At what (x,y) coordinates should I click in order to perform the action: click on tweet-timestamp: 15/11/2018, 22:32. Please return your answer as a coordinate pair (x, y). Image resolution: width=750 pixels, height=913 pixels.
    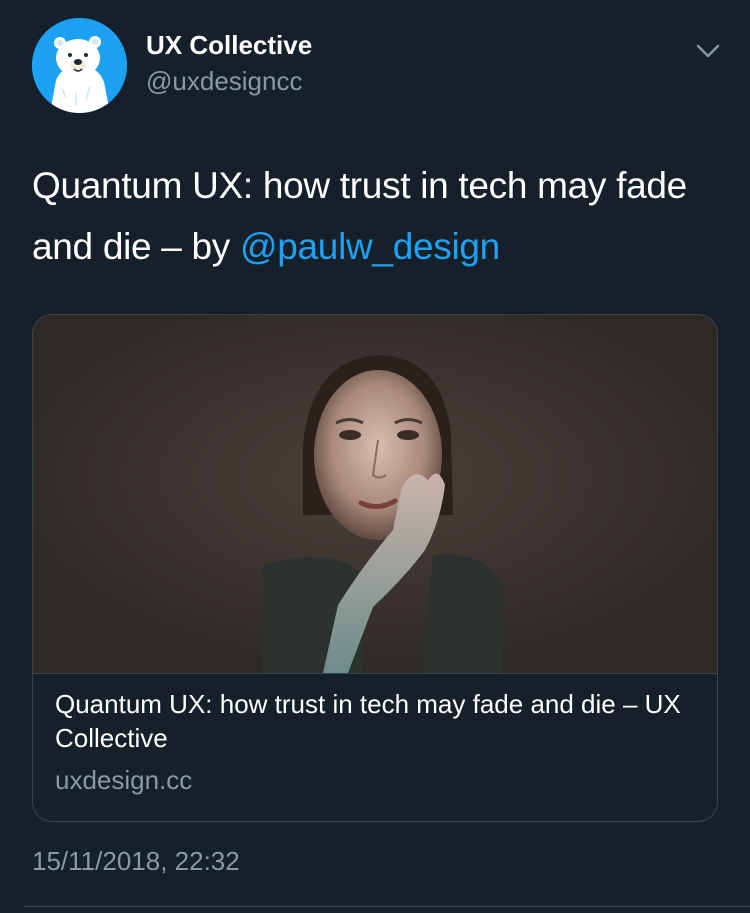
    Looking at the image, I should click on (136, 861).